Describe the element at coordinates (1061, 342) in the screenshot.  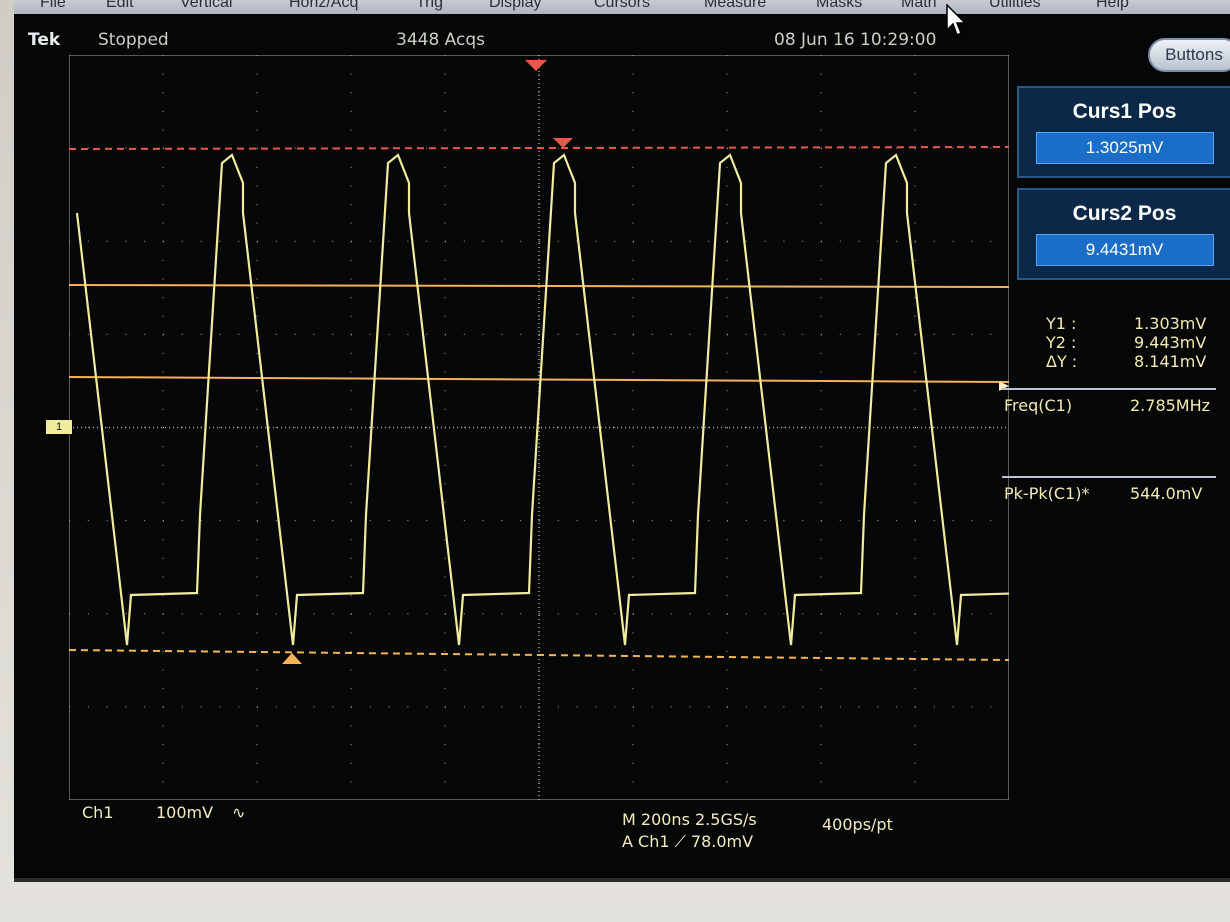
I see `y2-label: Y2 :` at that location.